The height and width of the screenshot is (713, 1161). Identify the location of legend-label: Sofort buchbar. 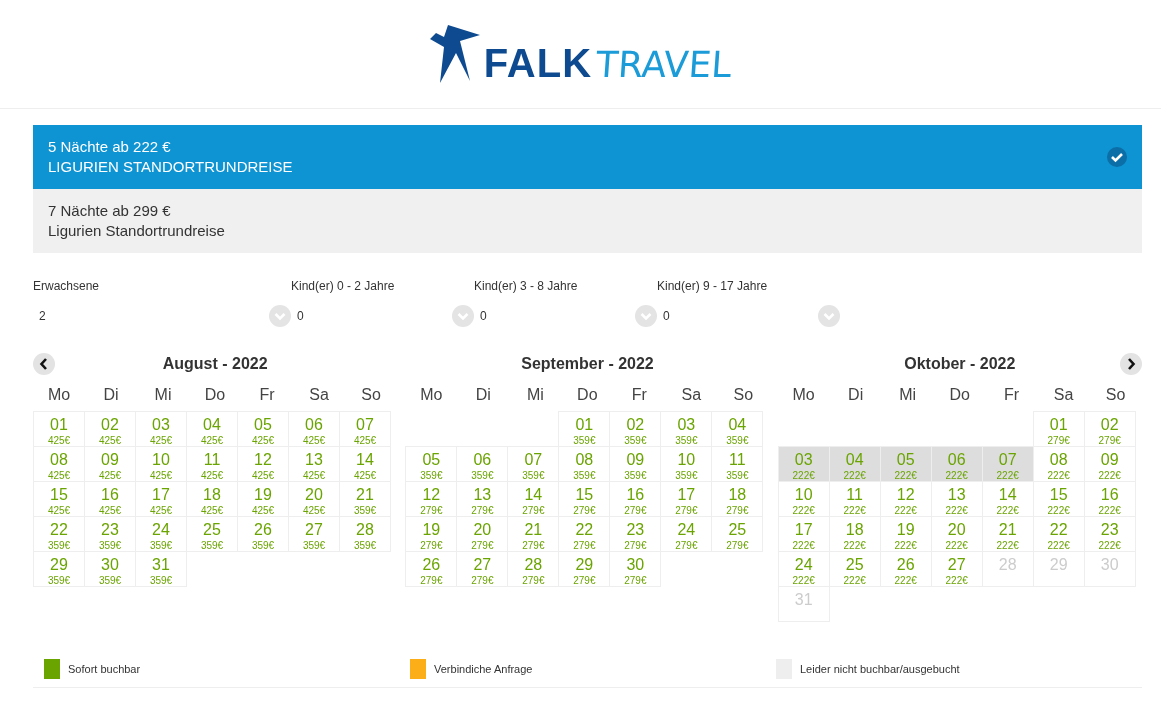
(104, 669).